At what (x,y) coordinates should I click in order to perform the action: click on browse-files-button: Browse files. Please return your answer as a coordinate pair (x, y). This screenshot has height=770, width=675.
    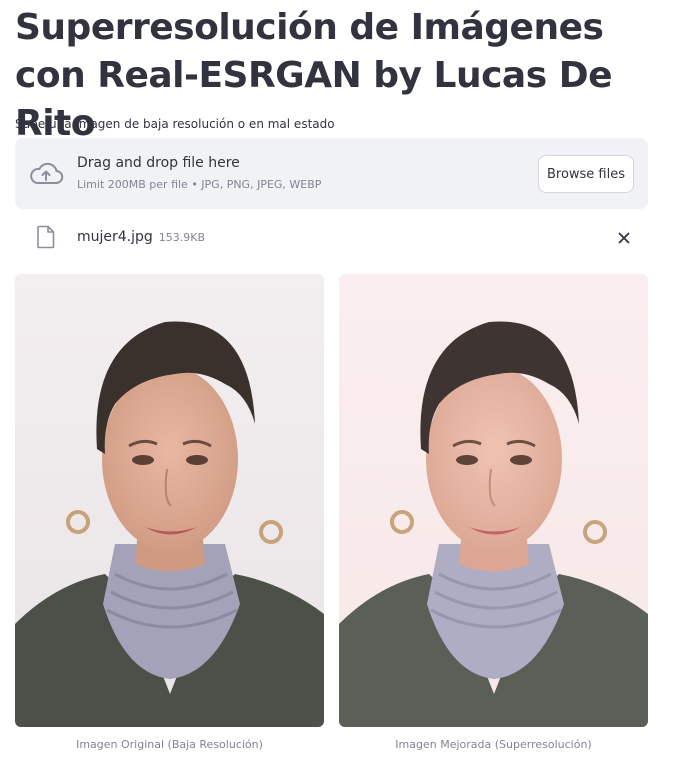
    Looking at the image, I should click on (586, 174).